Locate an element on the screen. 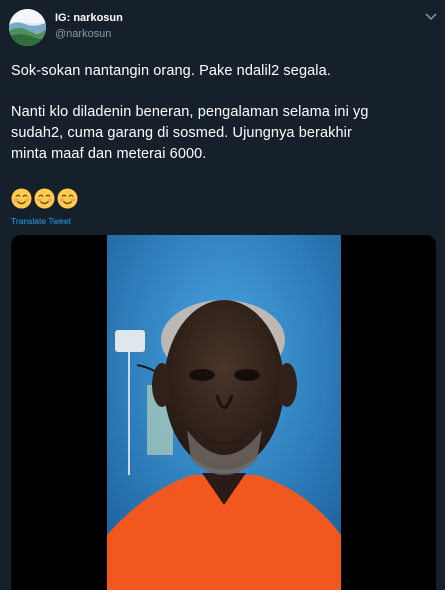 This screenshot has height=590, width=445. translate-tweet-link: Translate Tweet is located at coordinates (41, 221).